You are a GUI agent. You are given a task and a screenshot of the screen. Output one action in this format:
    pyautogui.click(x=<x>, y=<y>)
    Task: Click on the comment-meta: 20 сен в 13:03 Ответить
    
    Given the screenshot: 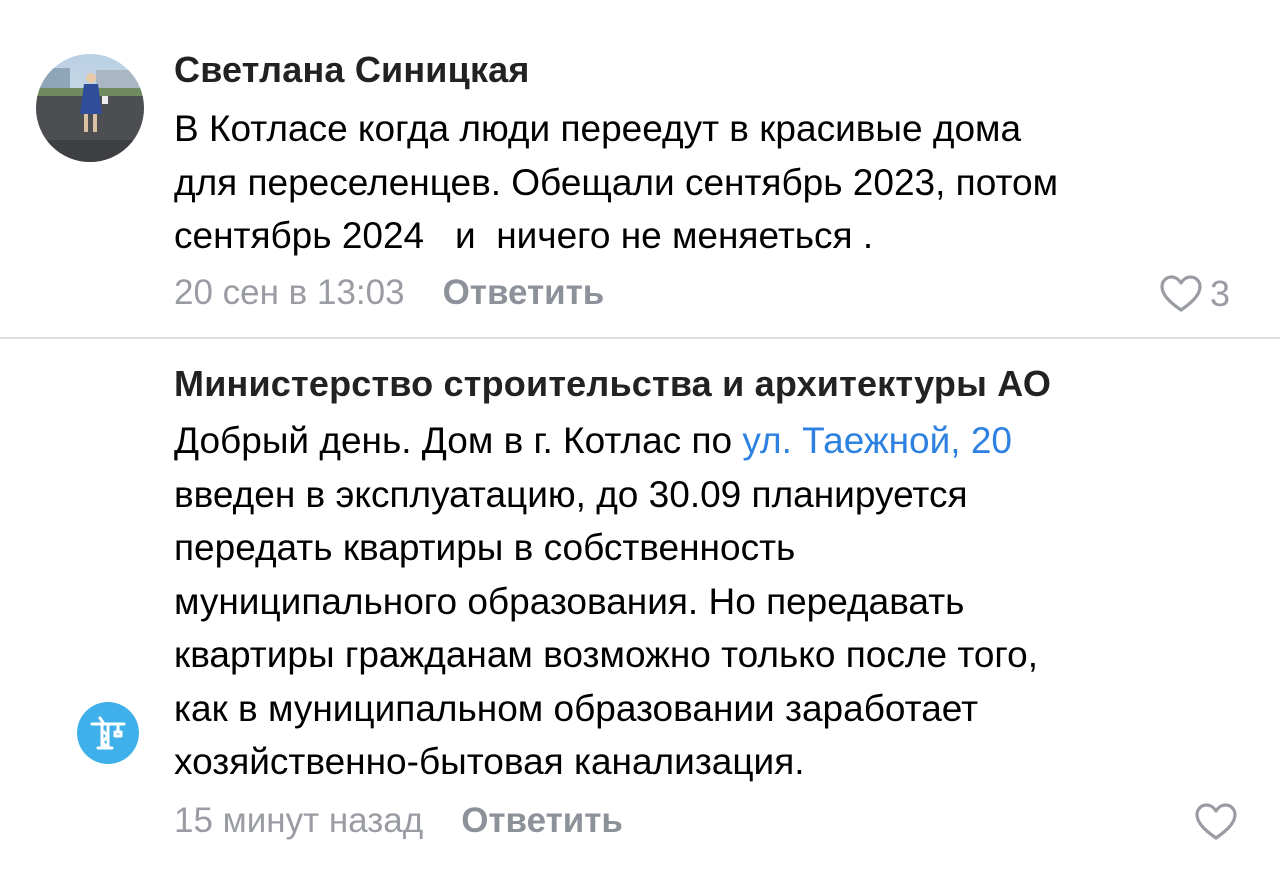 What is the action you would take?
    pyautogui.click(x=389, y=293)
    